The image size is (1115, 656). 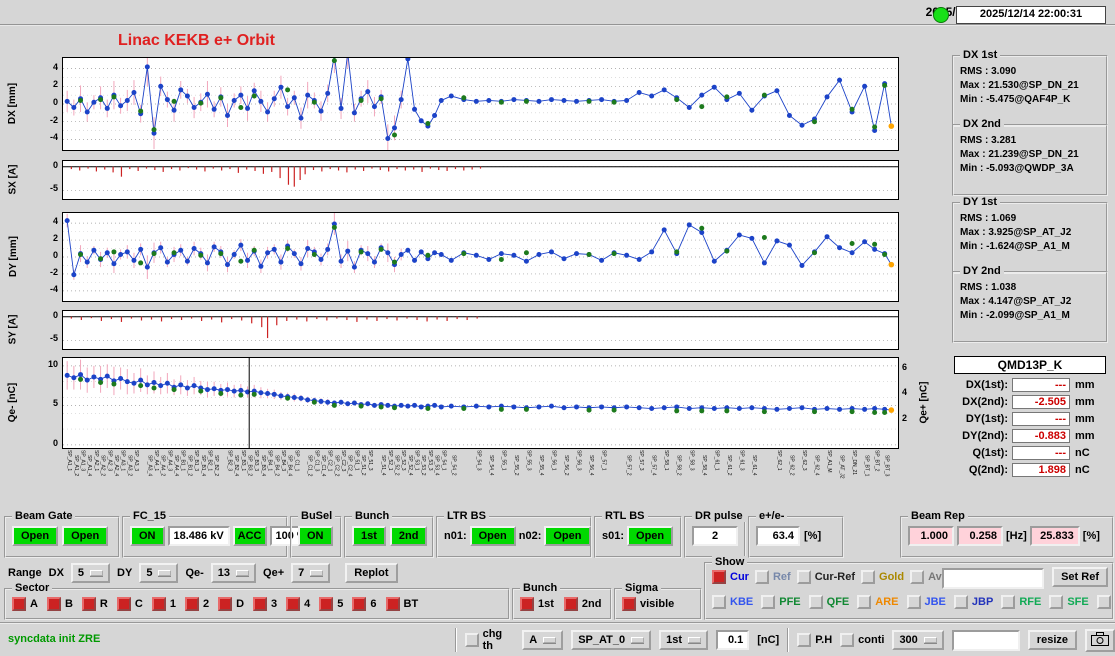 I want to click on resize-button: resize, so click(x=1052, y=640).